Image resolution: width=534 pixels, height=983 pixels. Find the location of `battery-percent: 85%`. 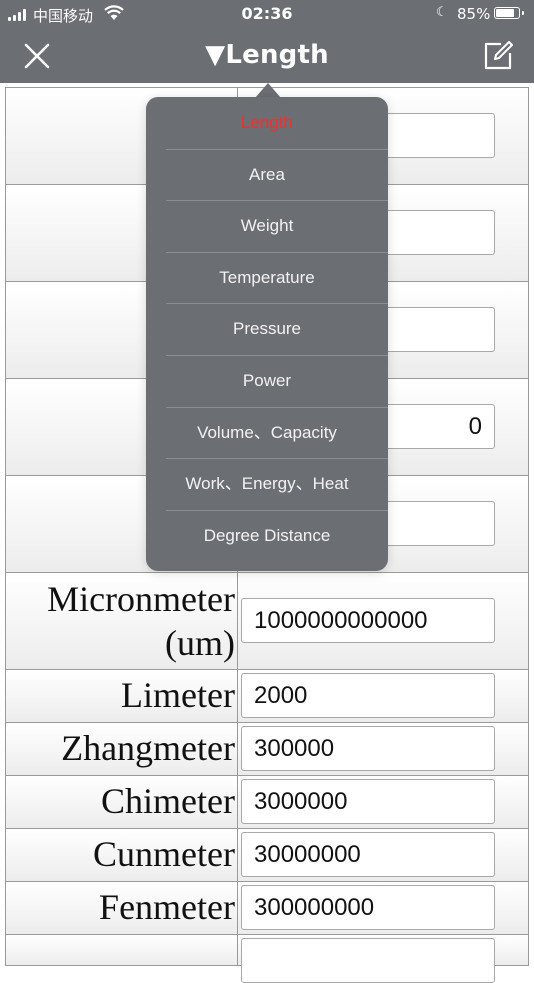

battery-percent: 85% is located at coordinates (474, 14).